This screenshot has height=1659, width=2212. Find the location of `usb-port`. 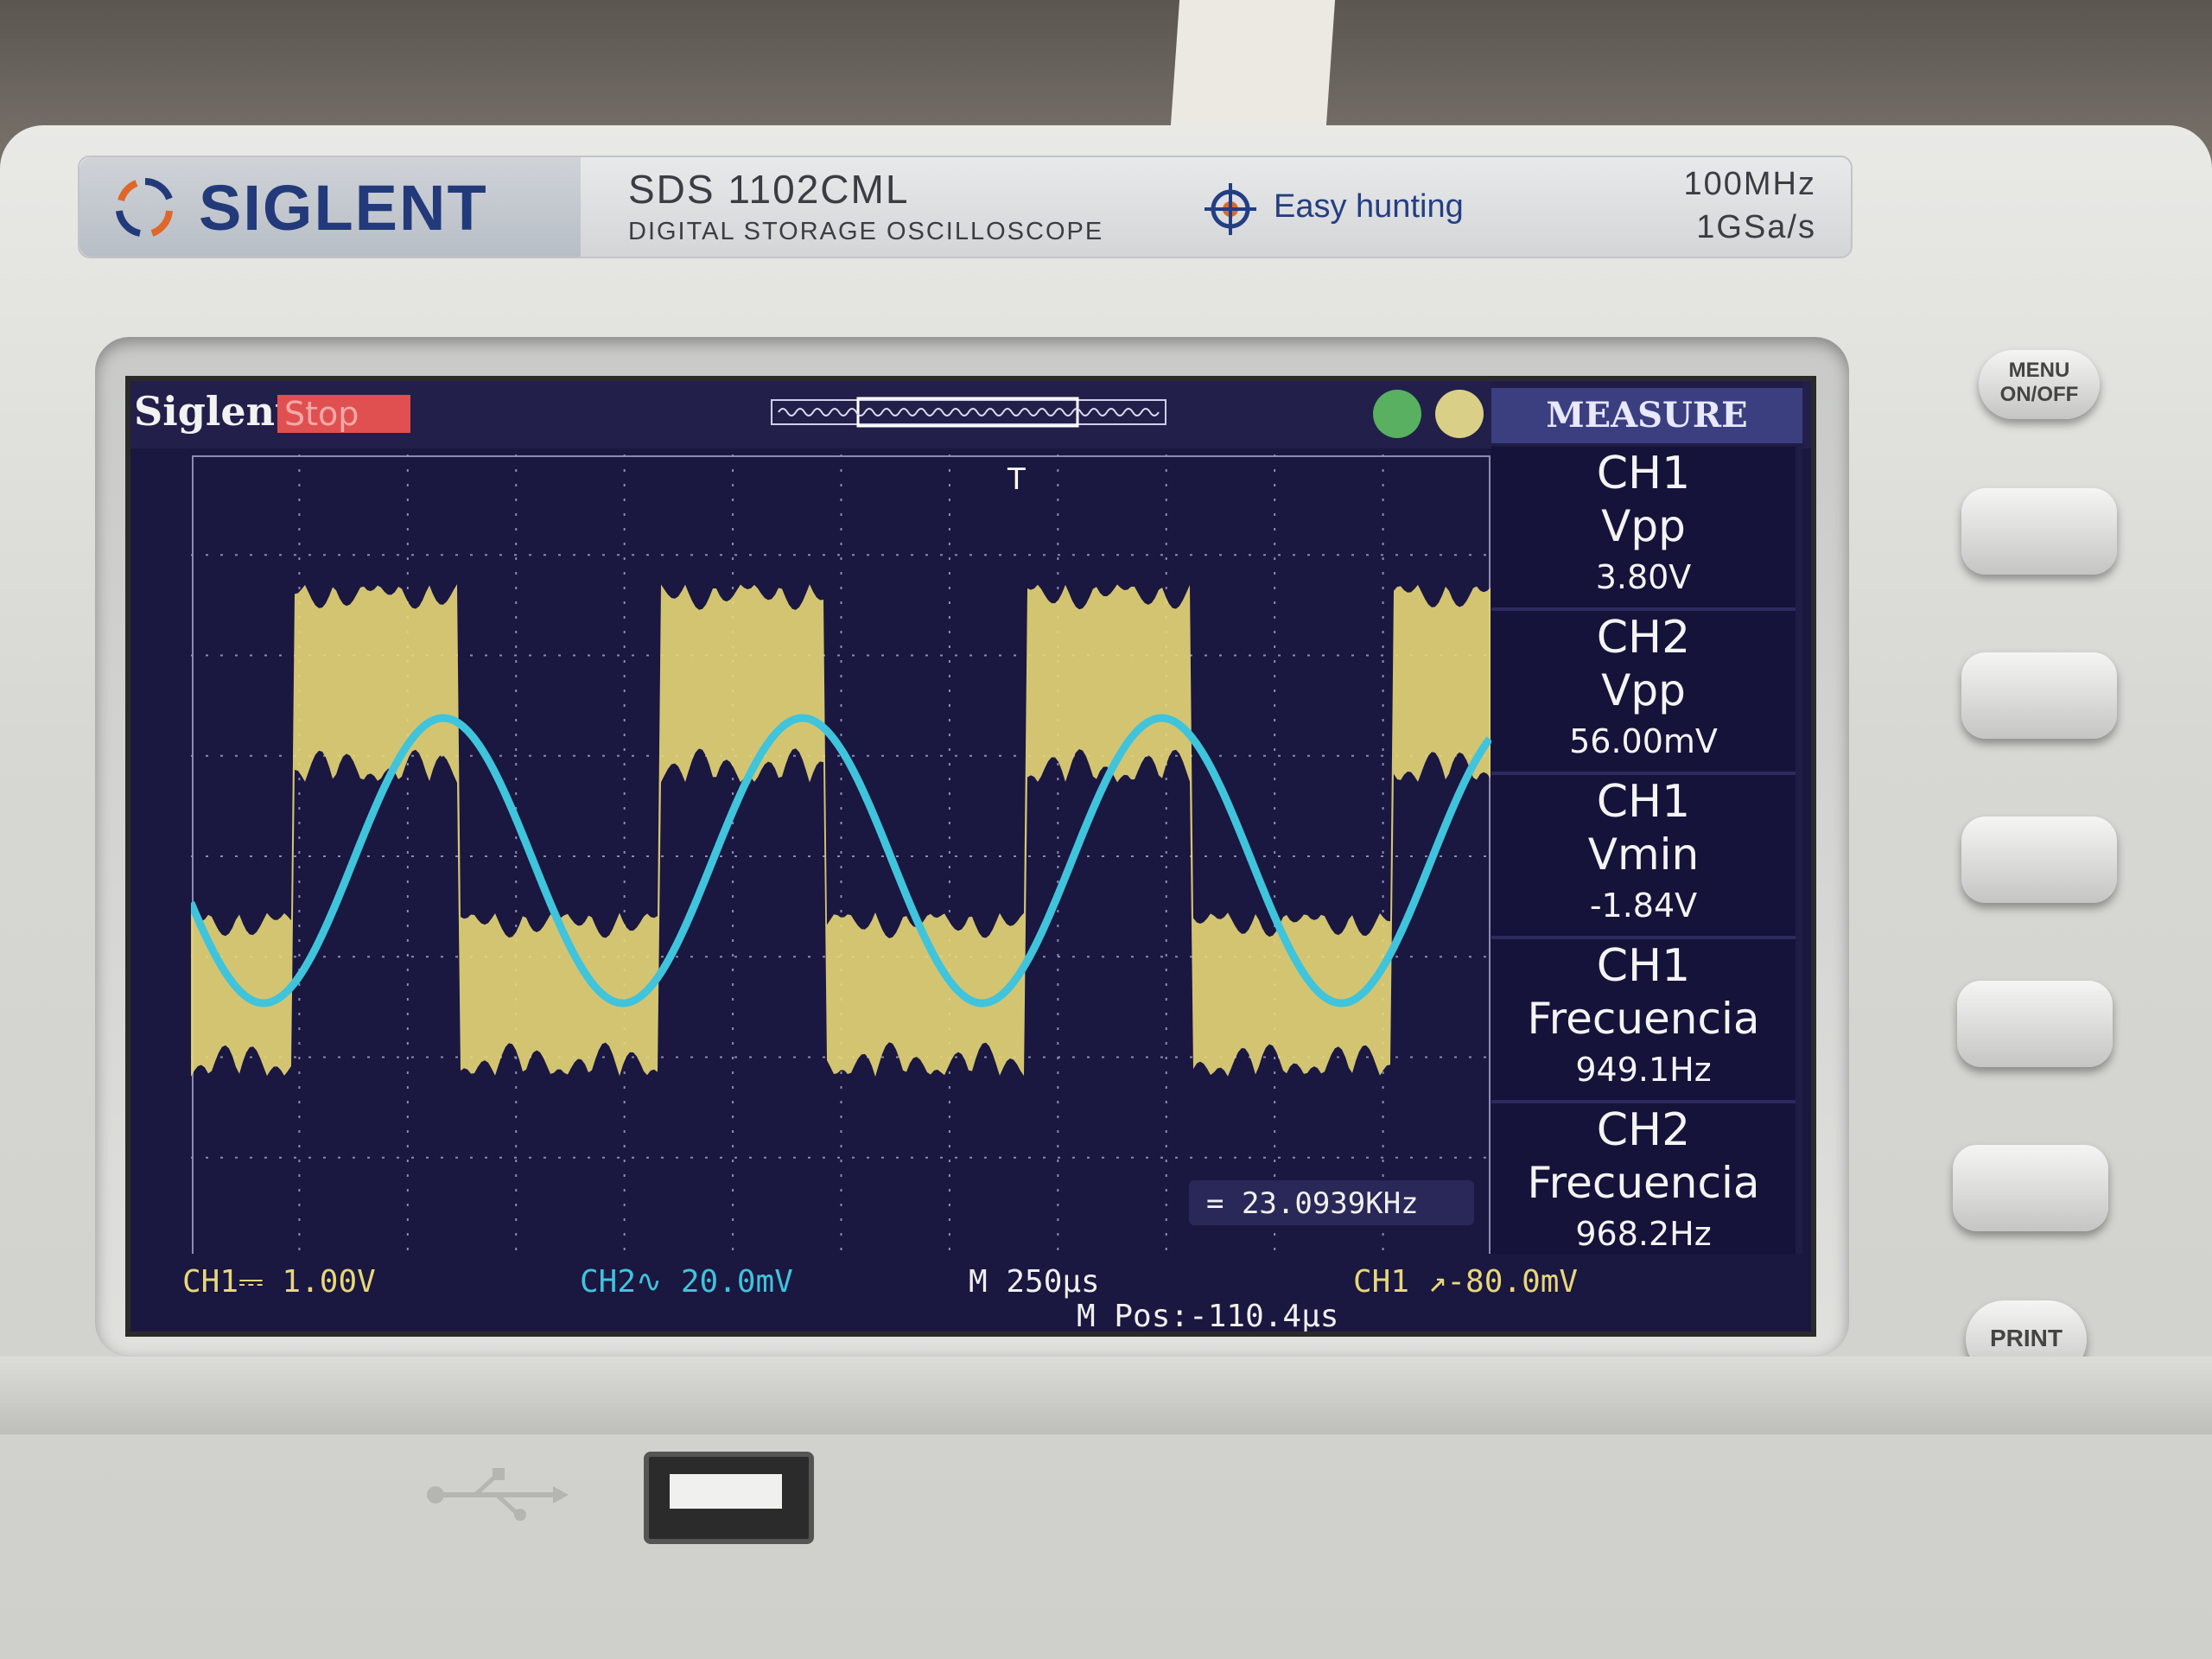

usb-port is located at coordinates (729, 1498).